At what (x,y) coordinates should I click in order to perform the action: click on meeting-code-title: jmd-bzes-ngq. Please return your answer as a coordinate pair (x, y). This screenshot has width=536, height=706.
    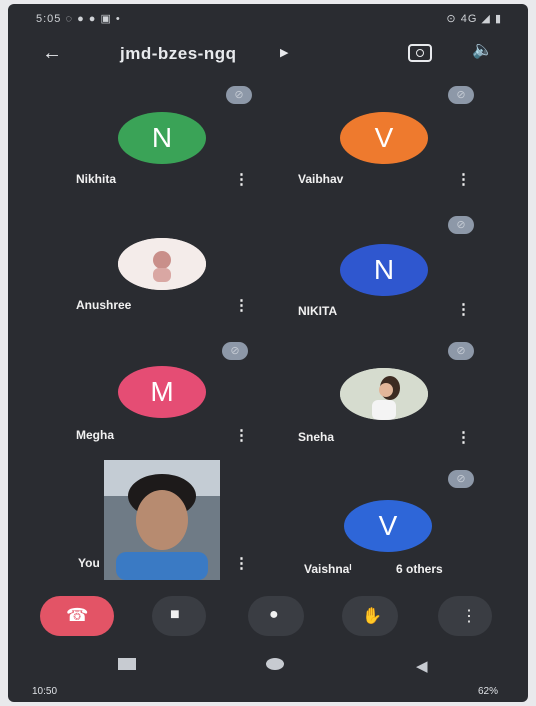
    Looking at the image, I should click on (178, 54).